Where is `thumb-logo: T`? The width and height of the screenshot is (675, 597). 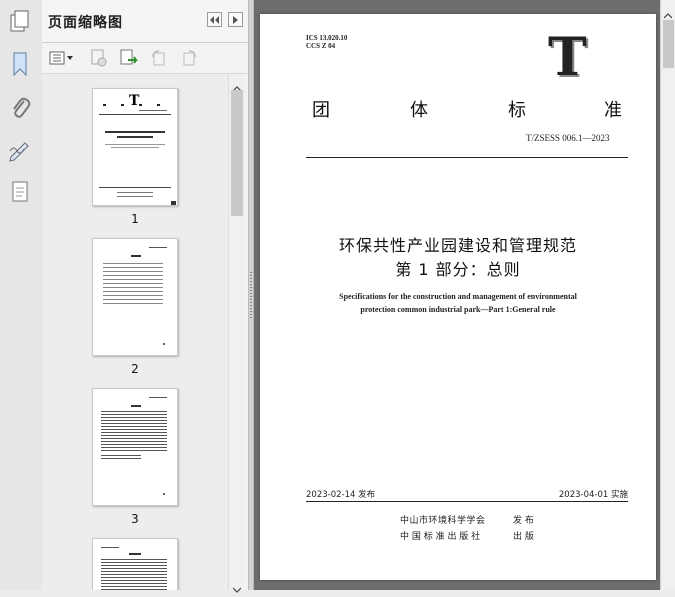
thumb-logo: T is located at coordinates (134, 101).